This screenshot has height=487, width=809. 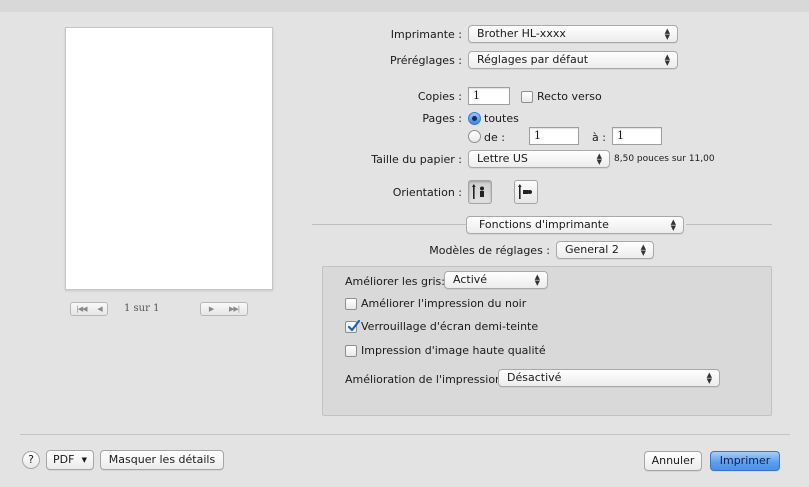 I want to click on page-indicator: 1 sur 1, so click(x=142, y=308).